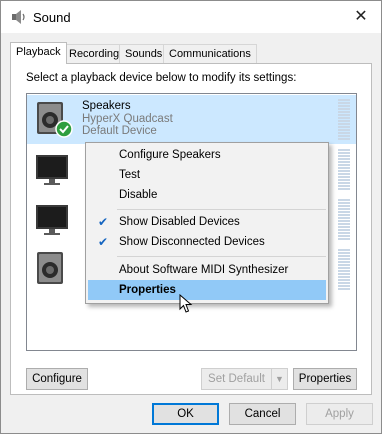 The width and height of the screenshot is (382, 434). I want to click on tab-communications: Communications, so click(210, 53).